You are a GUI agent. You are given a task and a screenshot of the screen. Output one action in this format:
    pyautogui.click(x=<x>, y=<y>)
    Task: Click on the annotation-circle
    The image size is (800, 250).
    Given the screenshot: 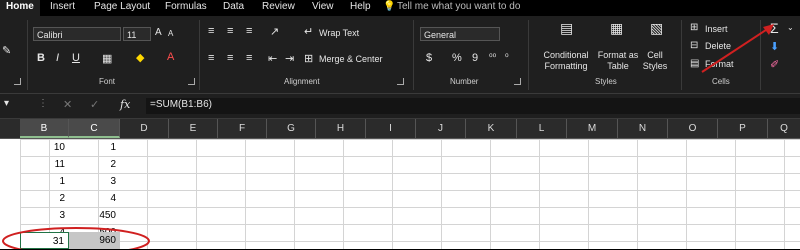 What is the action you would take?
    pyautogui.click(x=76, y=238)
    